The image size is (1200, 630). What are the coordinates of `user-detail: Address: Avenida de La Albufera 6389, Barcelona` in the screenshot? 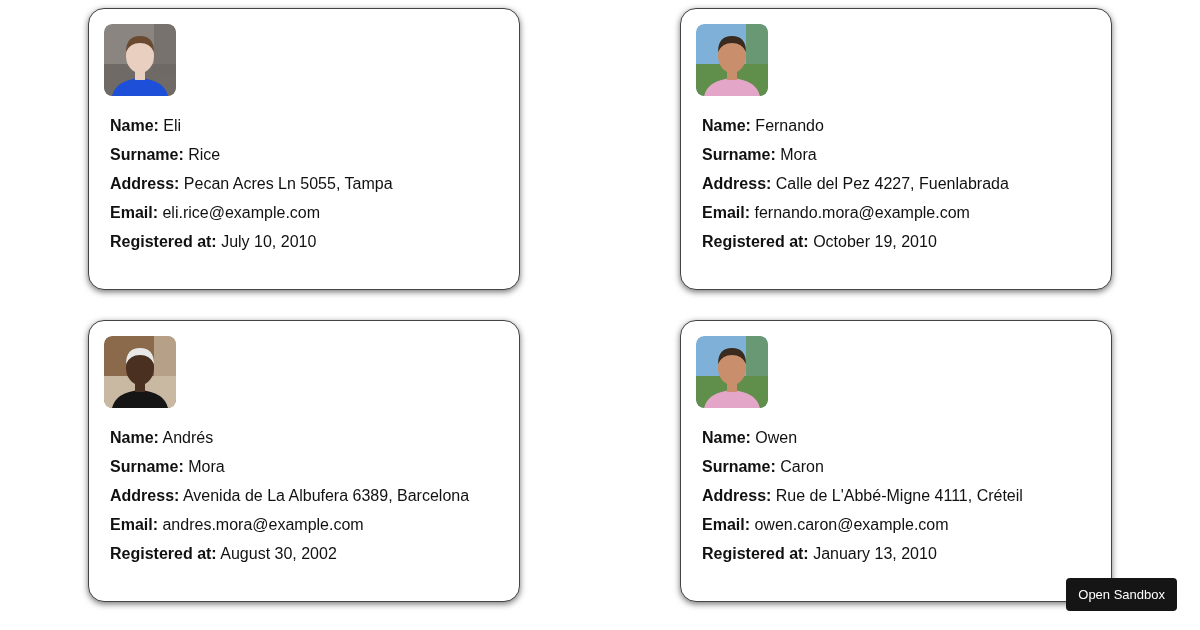 It's located at (290, 496).